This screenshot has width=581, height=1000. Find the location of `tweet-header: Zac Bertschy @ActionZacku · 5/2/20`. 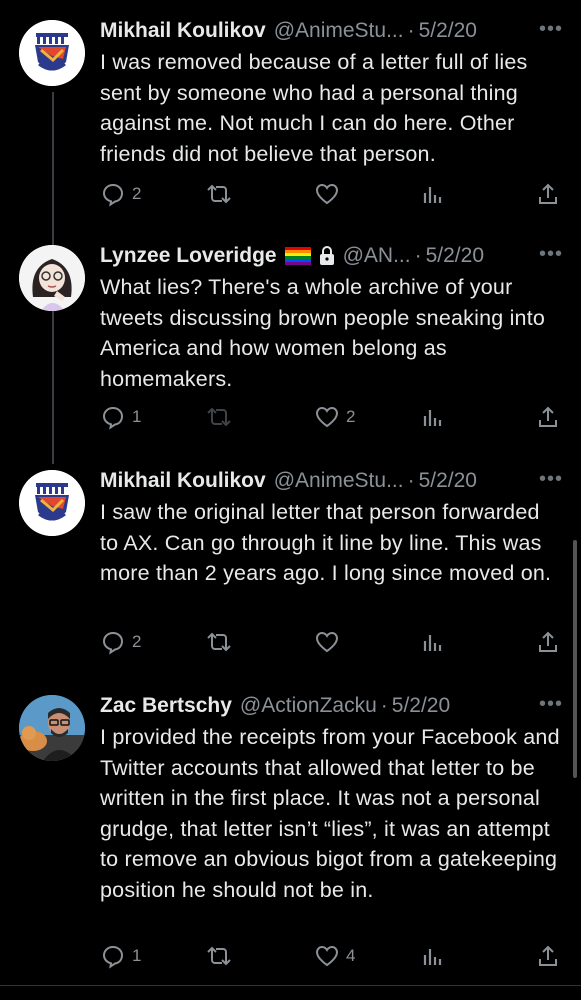

tweet-header: Zac Bertschy @ActionZacku · 5/2/20 is located at coordinates (331, 706).